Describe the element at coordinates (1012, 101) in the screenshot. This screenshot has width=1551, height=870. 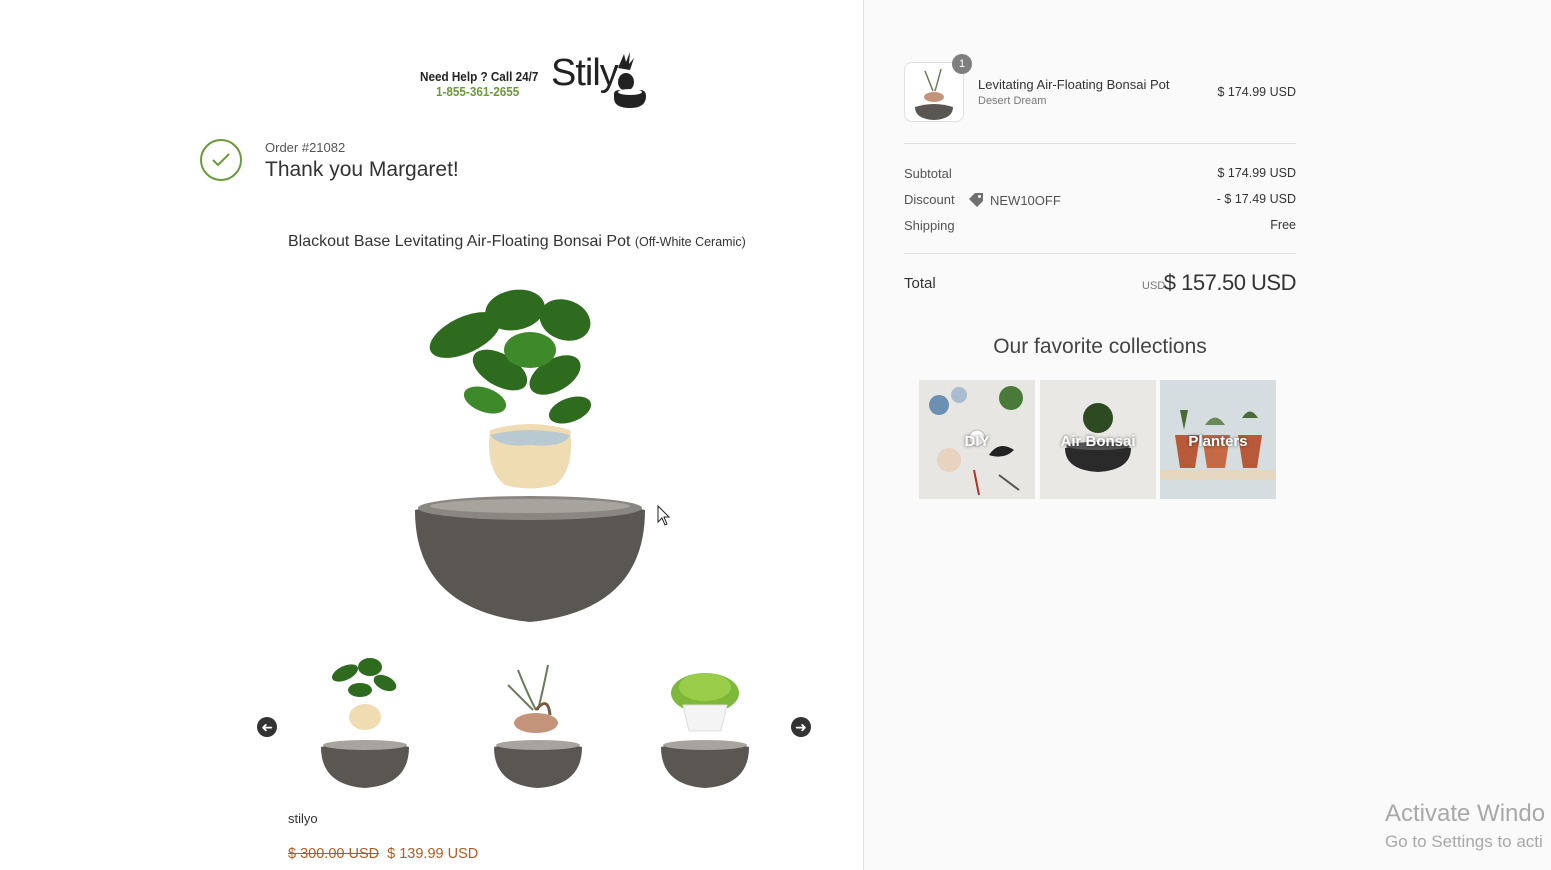
I see `line-item-variant: Desert Dream` at that location.